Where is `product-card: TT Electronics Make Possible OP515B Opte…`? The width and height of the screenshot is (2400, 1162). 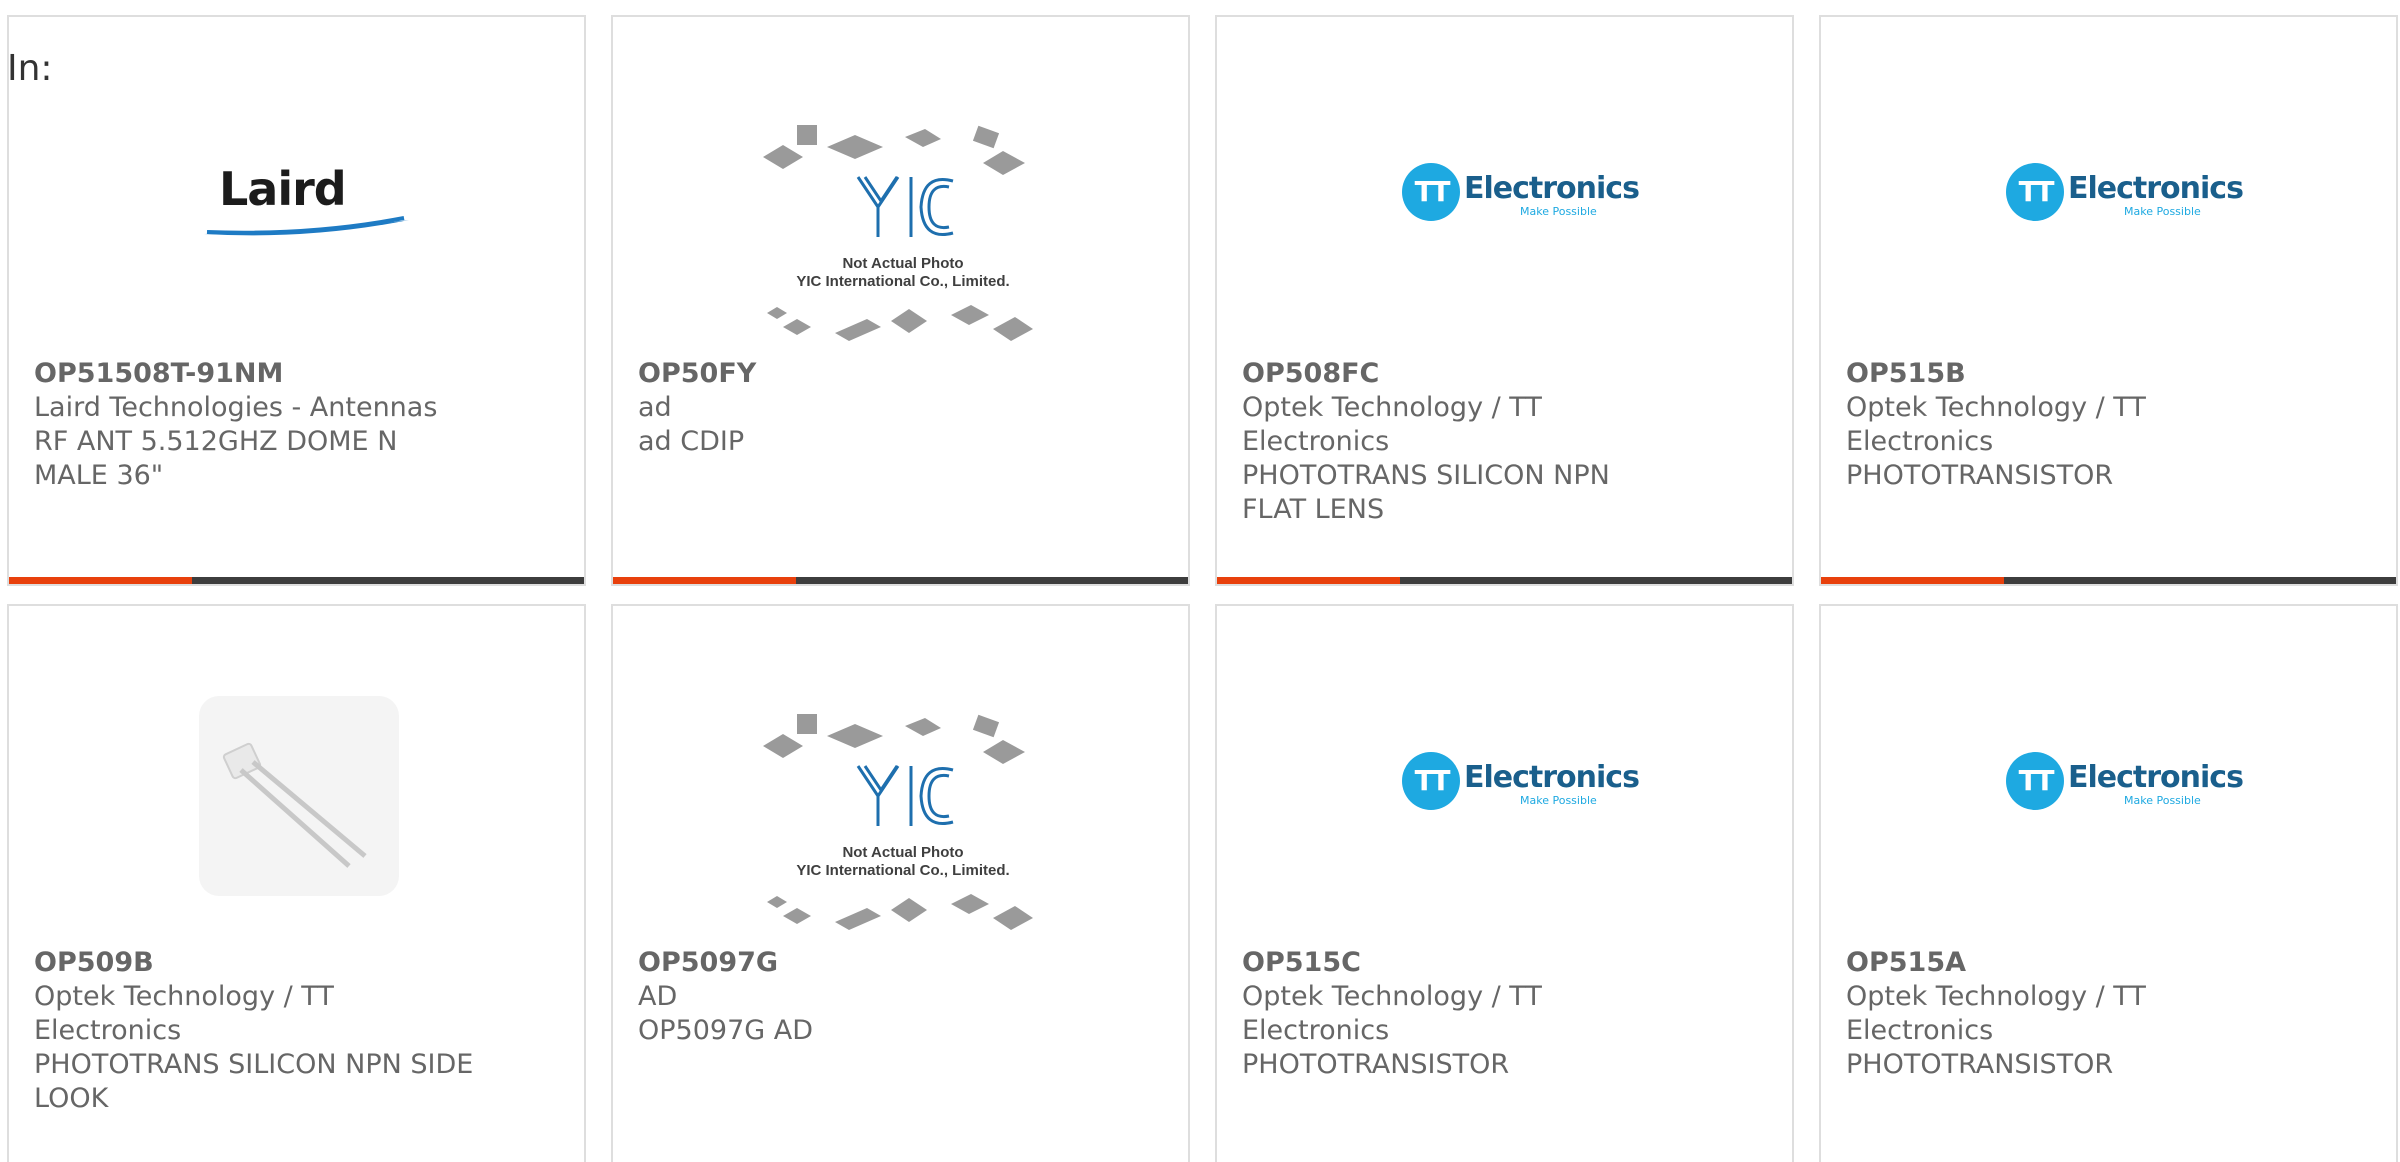 product-card: TT Electronics Make Possible OP515B Opte… is located at coordinates (2108, 300).